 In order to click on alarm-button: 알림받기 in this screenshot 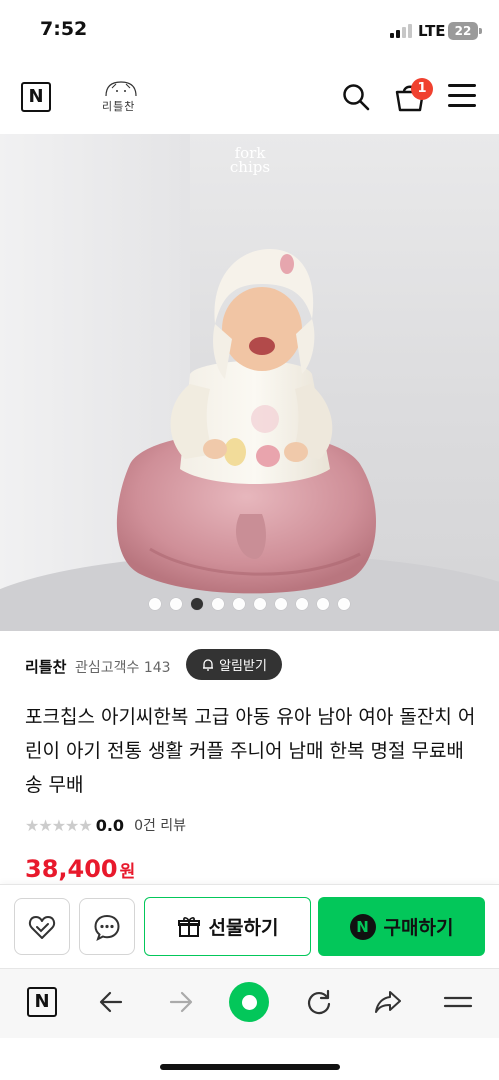, I will do `click(234, 664)`.